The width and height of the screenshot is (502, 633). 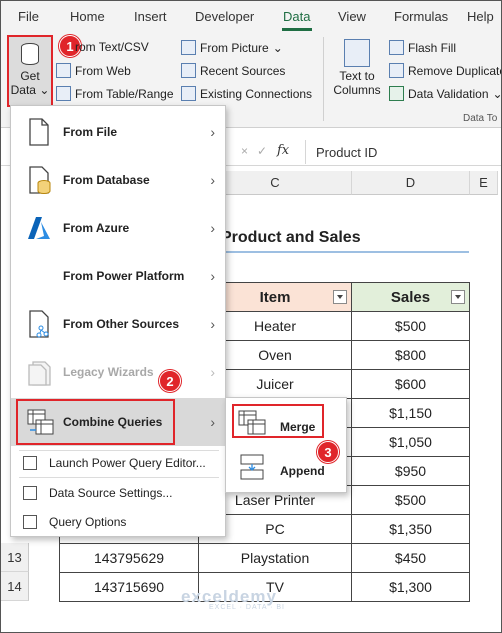 What do you see at coordinates (297, 29) in the screenshot?
I see `active-tab-indicator` at bounding box center [297, 29].